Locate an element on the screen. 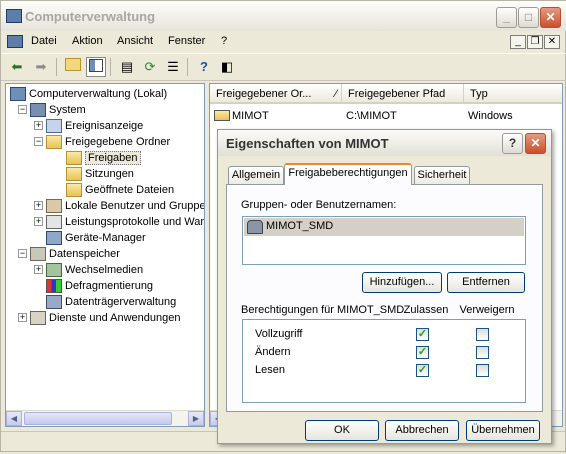 This screenshot has width=566, height=454. table-row: MIMOT C:\MIMOT Windows is located at coordinates (386, 116).